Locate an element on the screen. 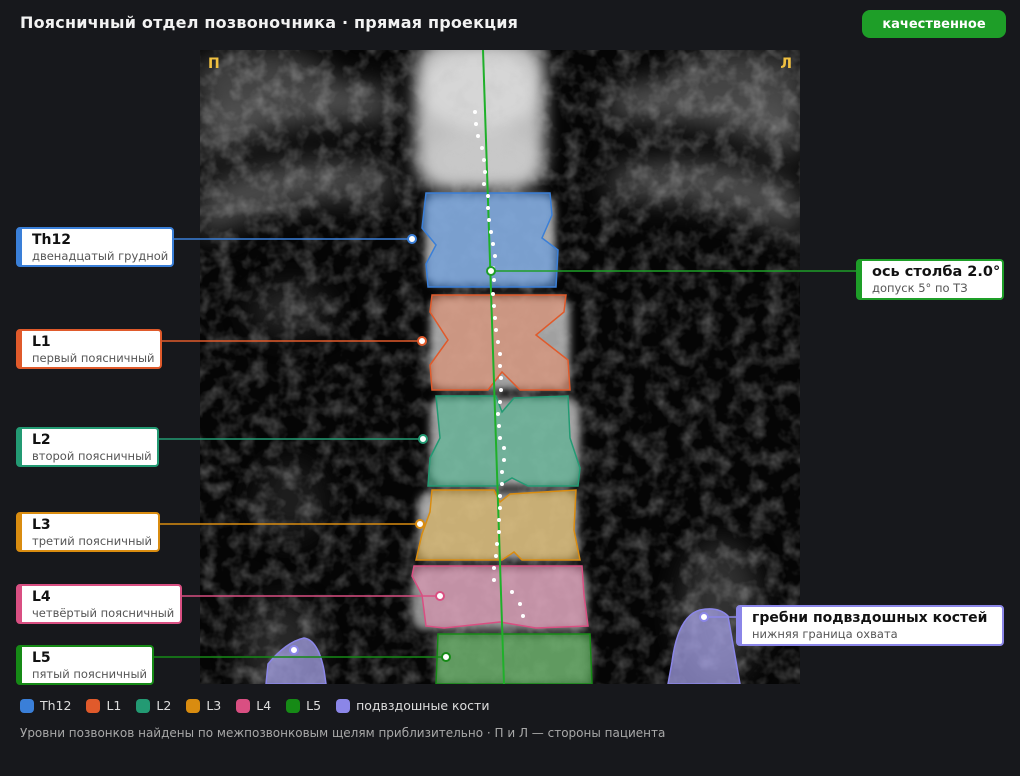 Image resolution: width=1020 pixels, height=776 pixels. l5-mask is located at coordinates (514, 658).